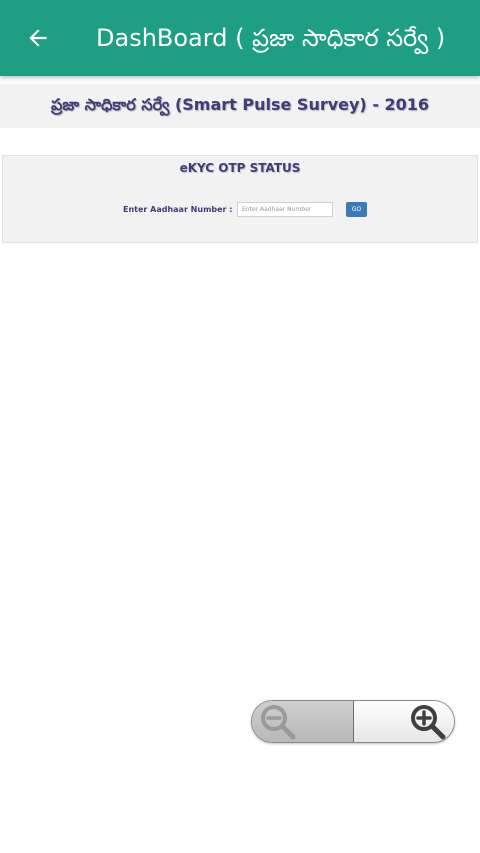 This screenshot has height=853, width=480. I want to click on page-title: DashBoard ( ప్రజా సాధికార సర్వే ), so click(271, 38).